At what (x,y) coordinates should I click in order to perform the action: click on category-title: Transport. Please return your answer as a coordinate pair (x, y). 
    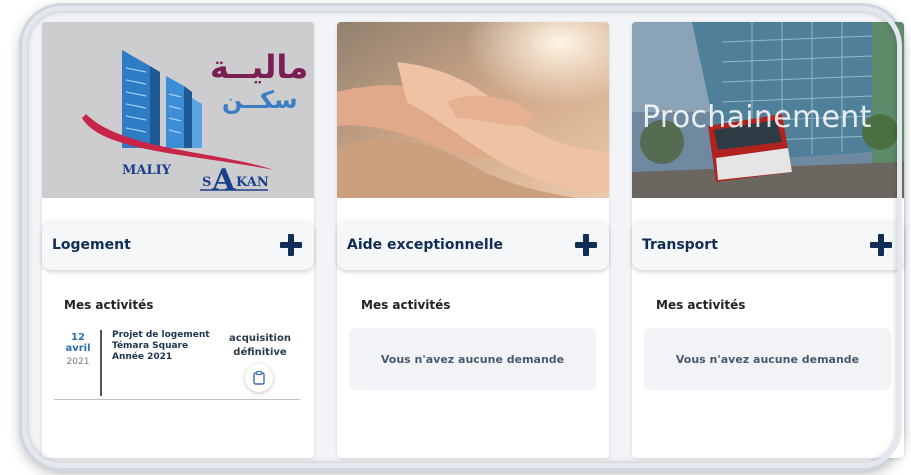
    Looking at the image, I should click on (680, 245).